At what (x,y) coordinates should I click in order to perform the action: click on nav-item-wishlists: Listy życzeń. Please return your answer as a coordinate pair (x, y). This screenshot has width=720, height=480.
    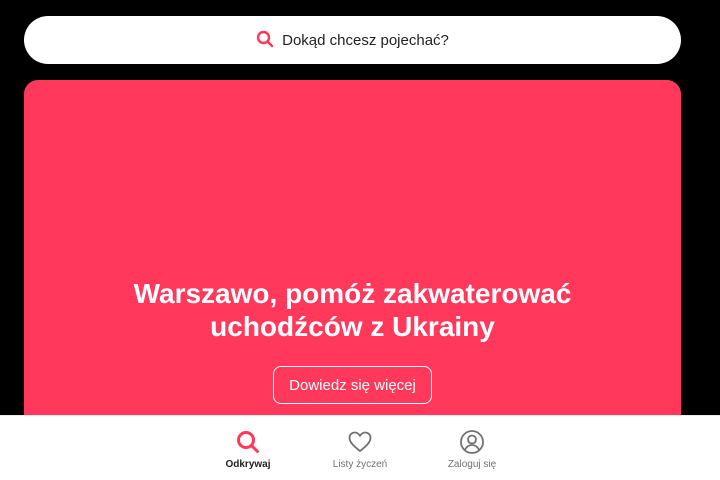
    Looking at the image, I should click on (360, 448).